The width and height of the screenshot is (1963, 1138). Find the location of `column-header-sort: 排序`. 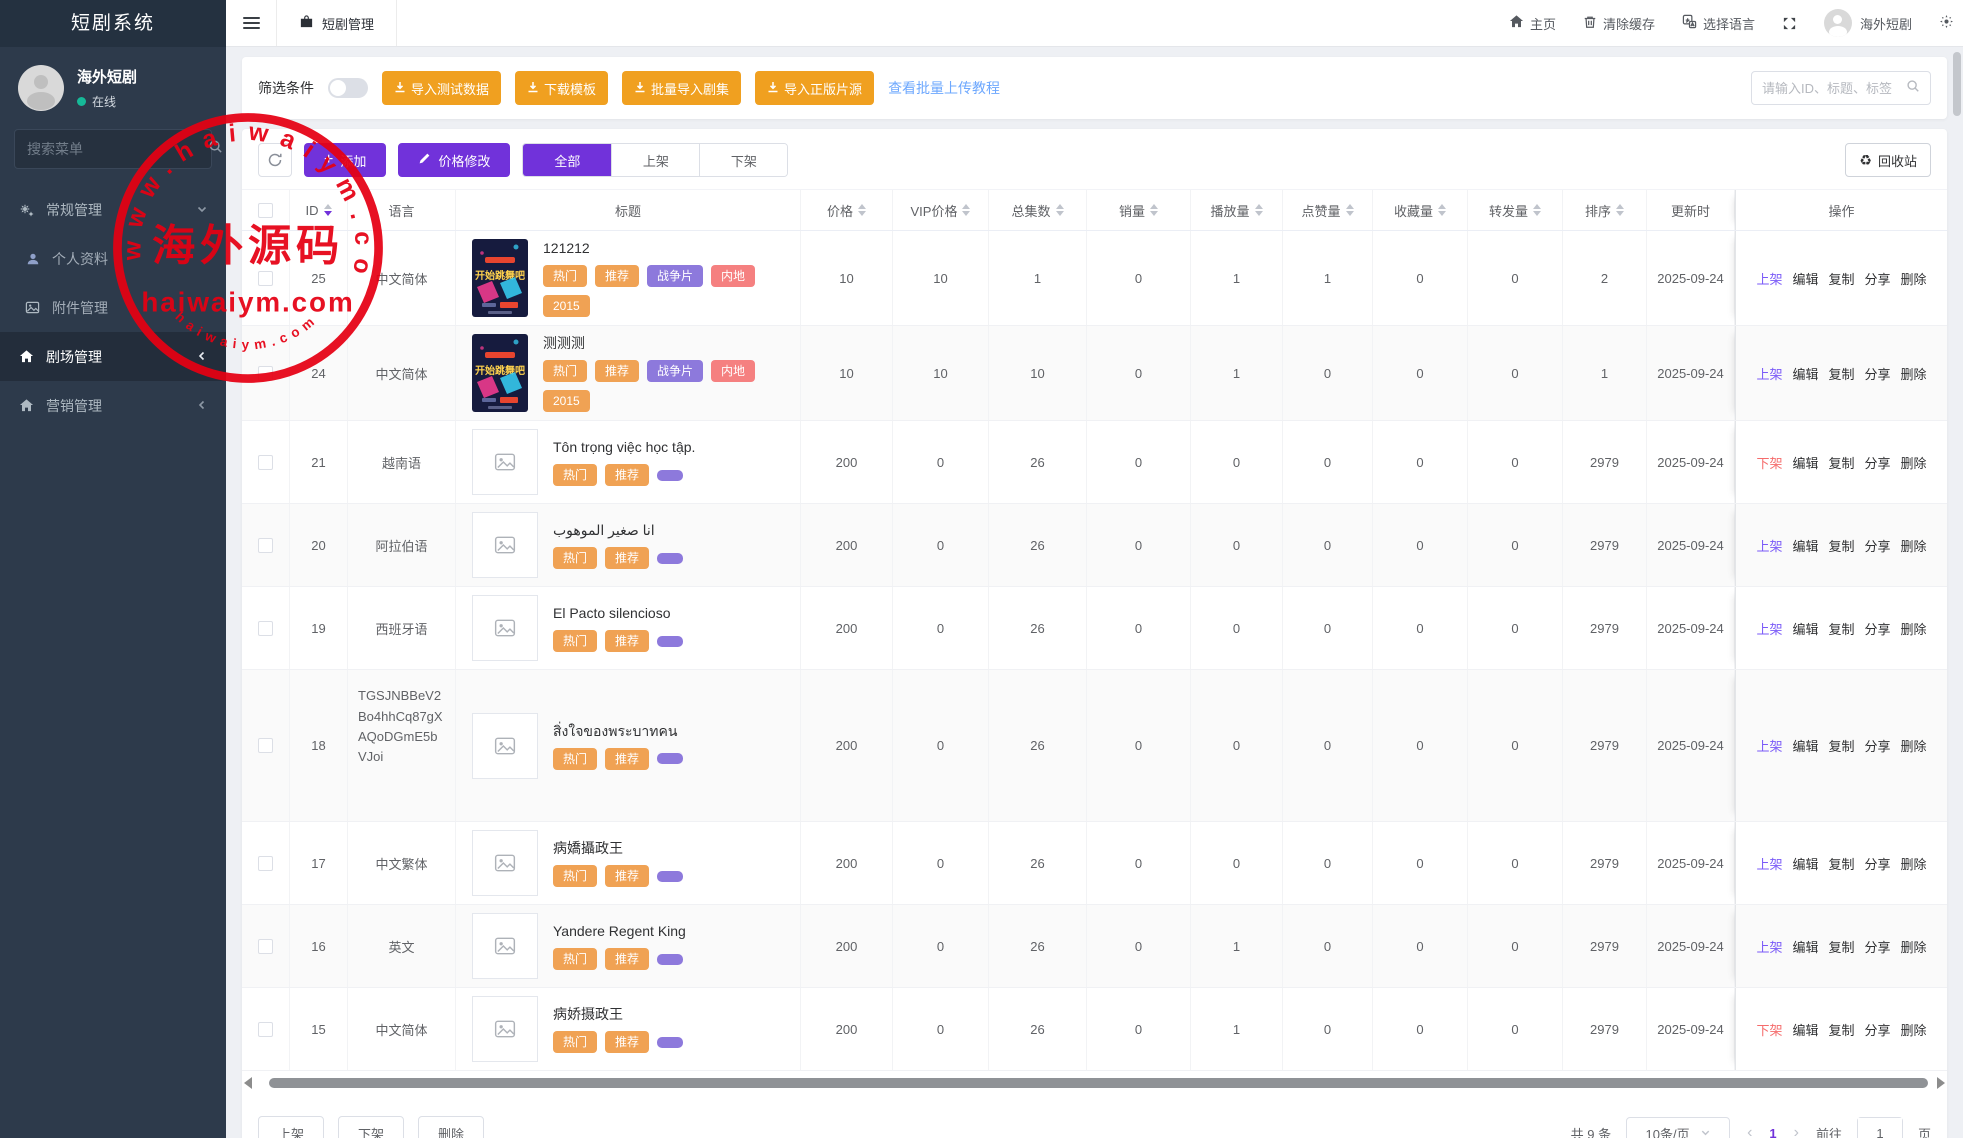

column-header-sort: 排序 is located at coordinates (1605, 210).